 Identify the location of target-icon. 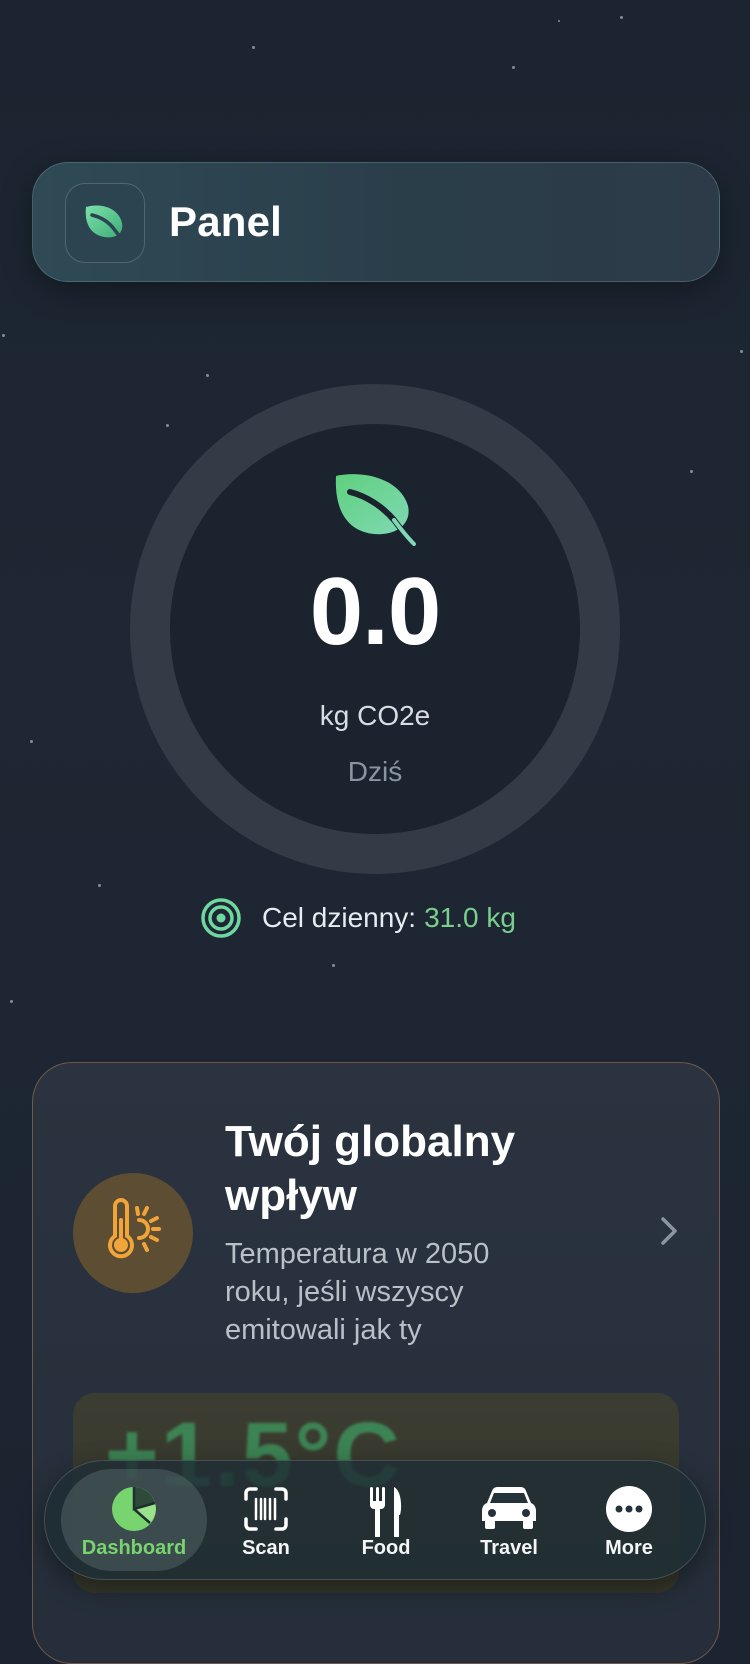
(221, 918).